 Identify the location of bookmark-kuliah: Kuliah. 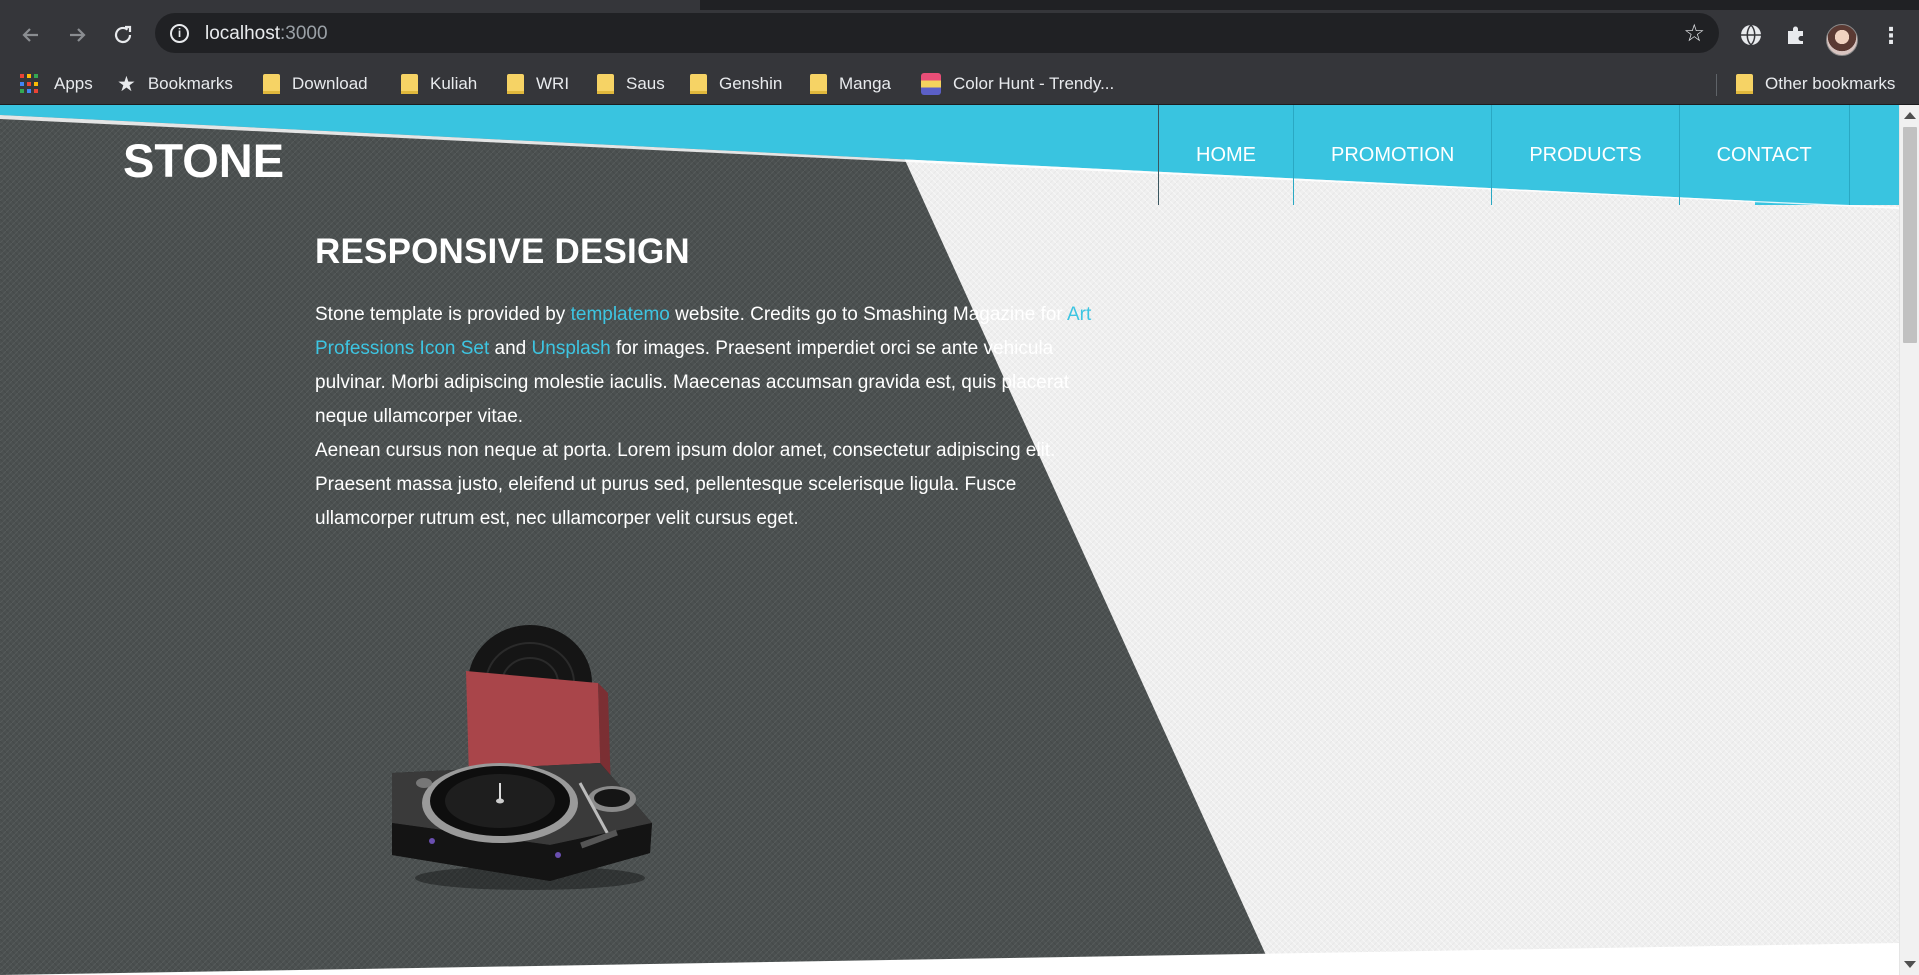
(439, 84).